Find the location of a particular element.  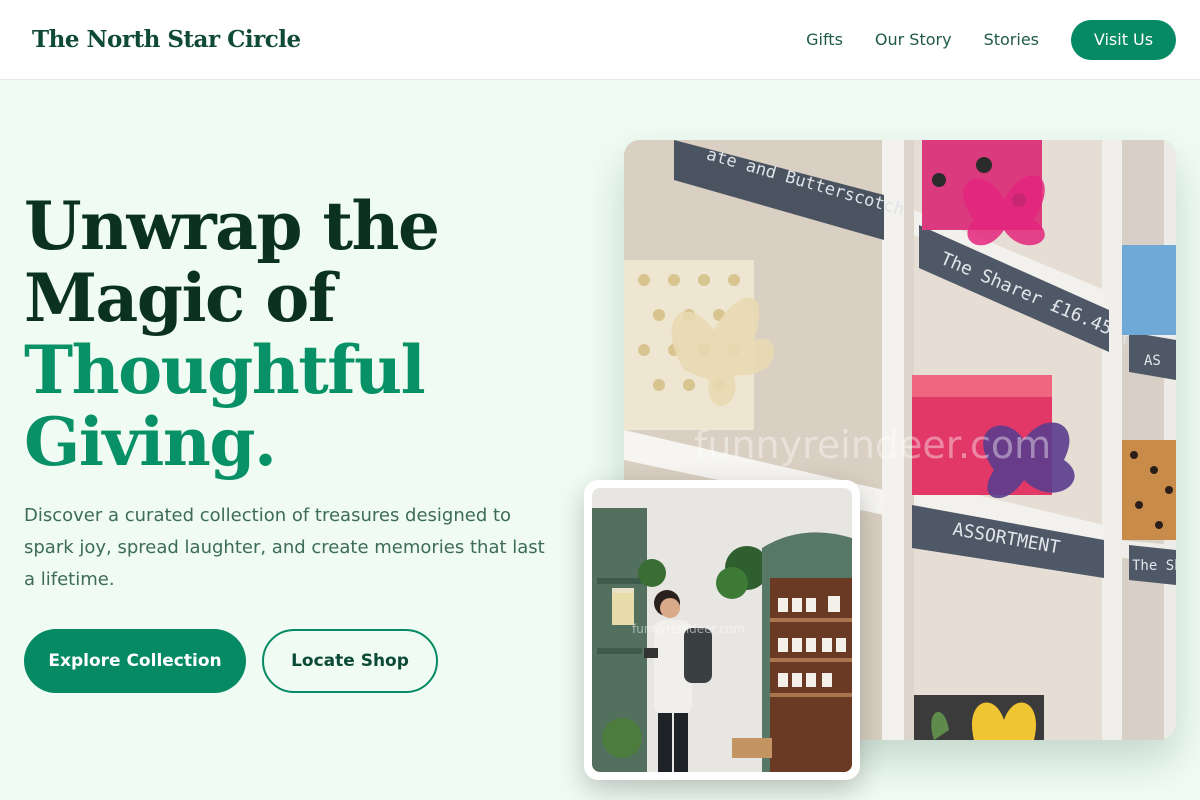

inset-watermark: funnyreindeer.com is located at coordinates (688, 629).